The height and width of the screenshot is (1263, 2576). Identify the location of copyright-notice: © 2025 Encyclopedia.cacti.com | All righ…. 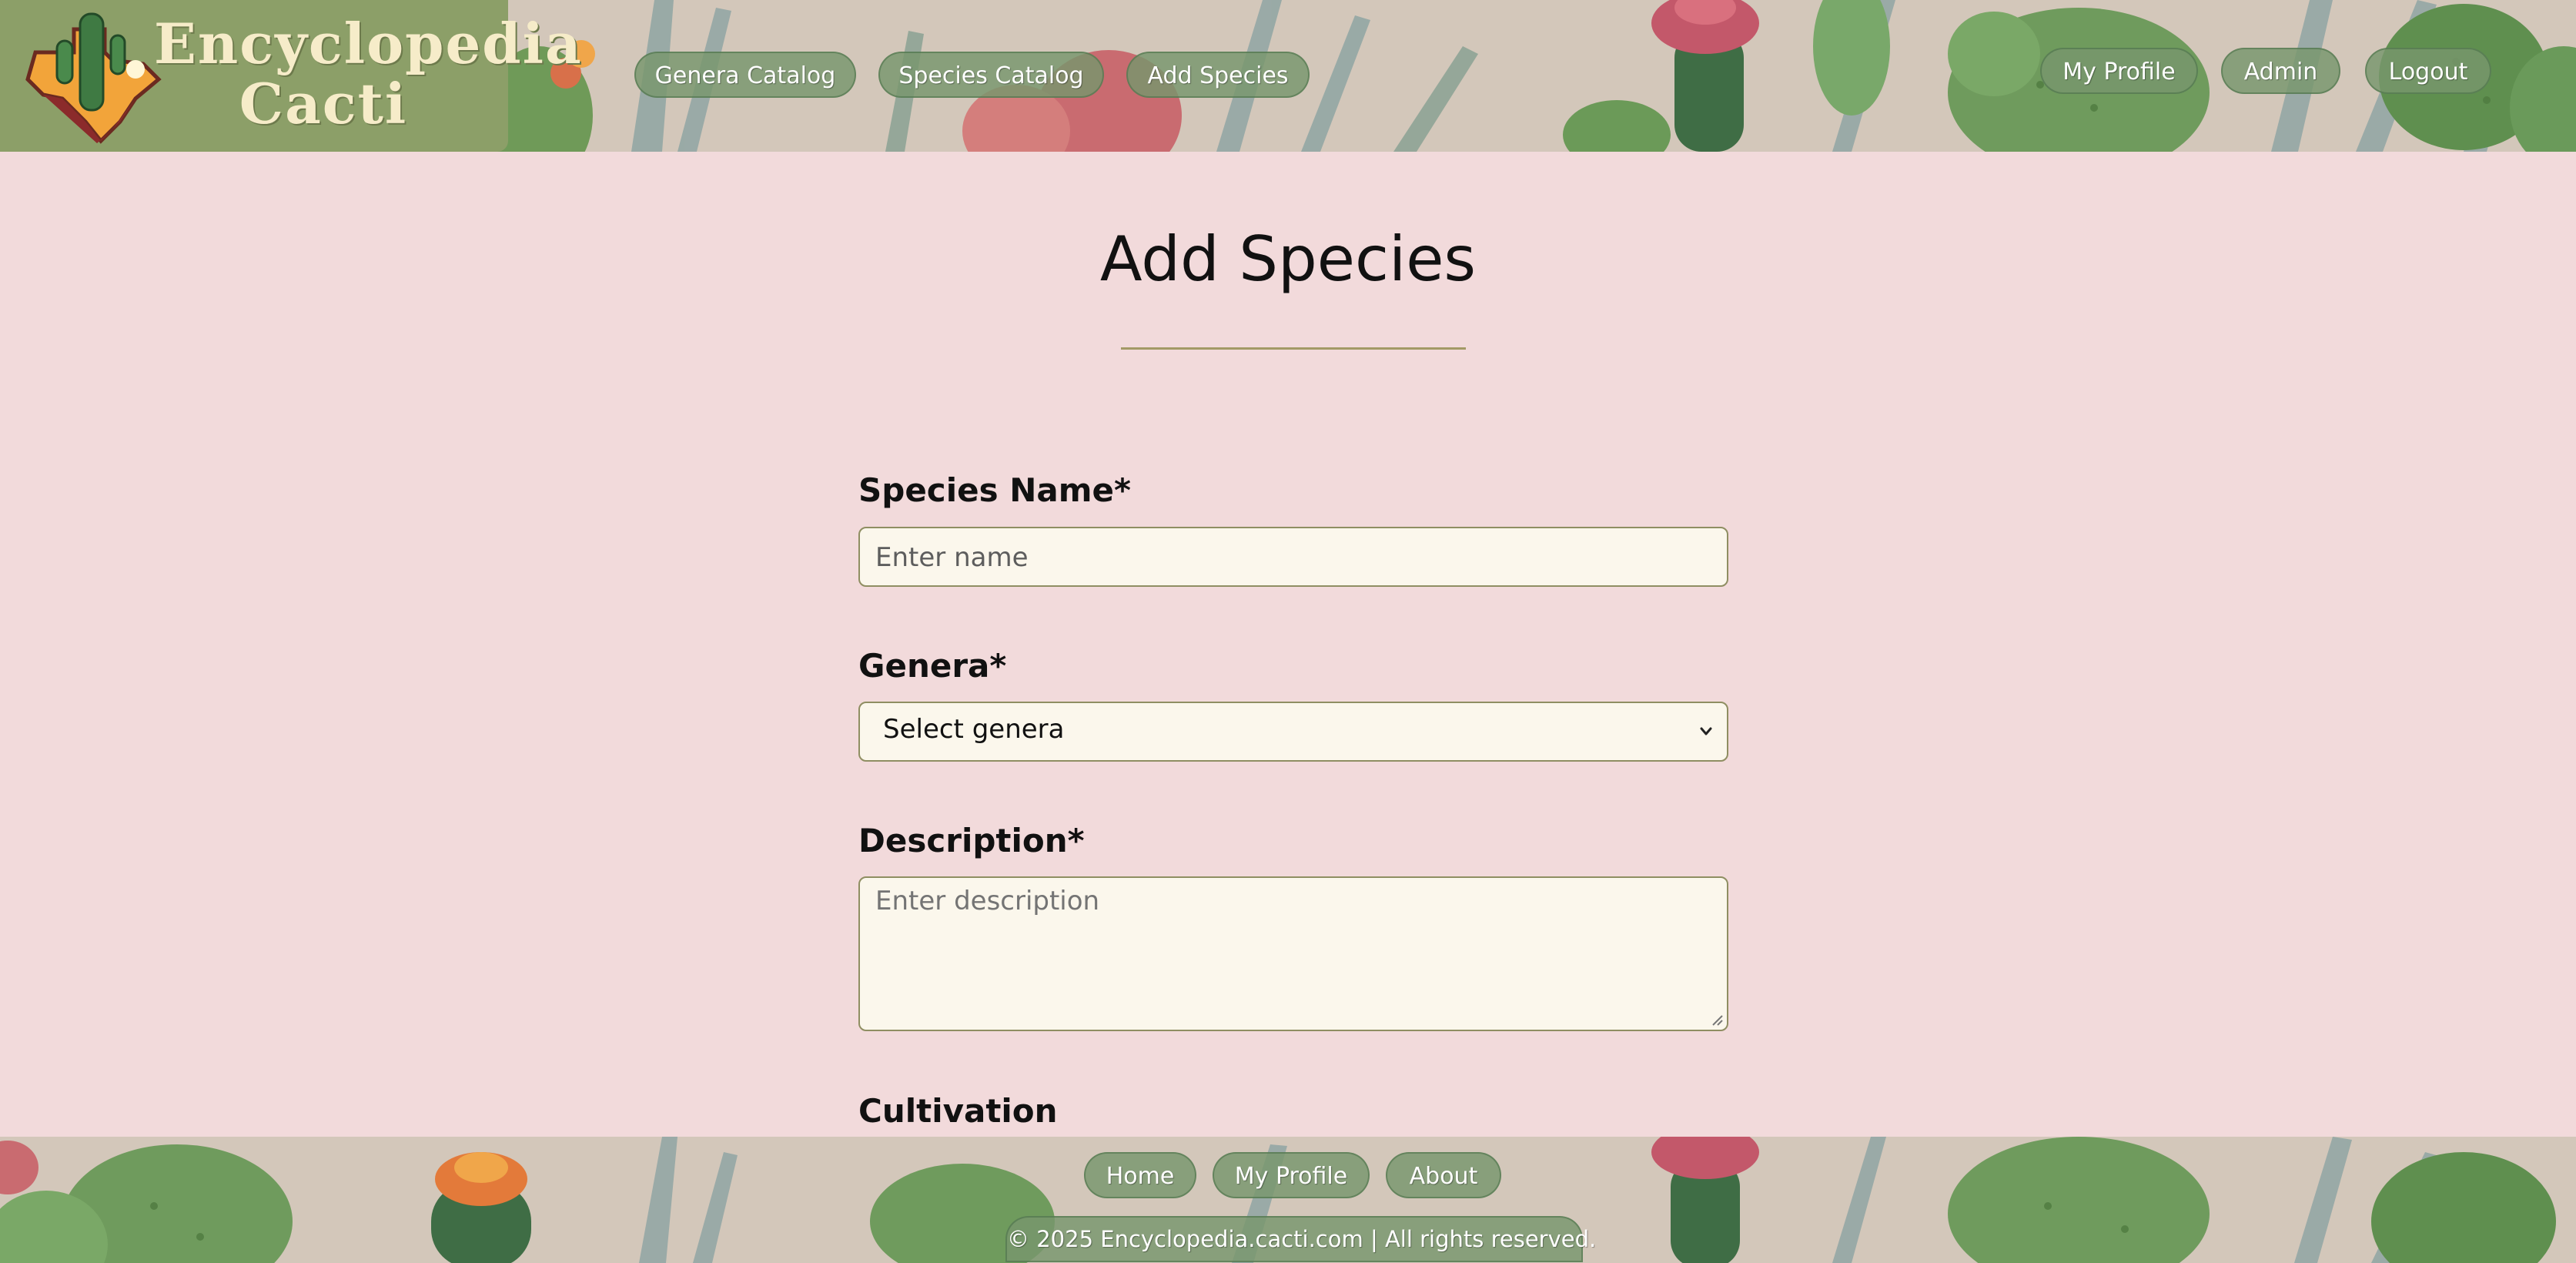
(1301, 1239).